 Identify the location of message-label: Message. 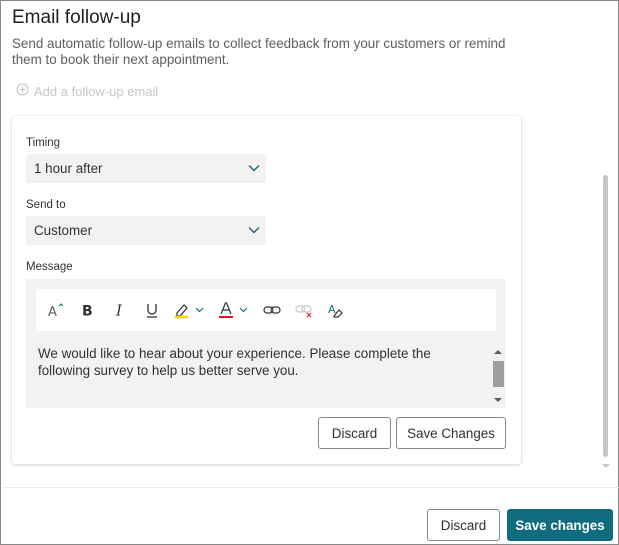
(49, 267).